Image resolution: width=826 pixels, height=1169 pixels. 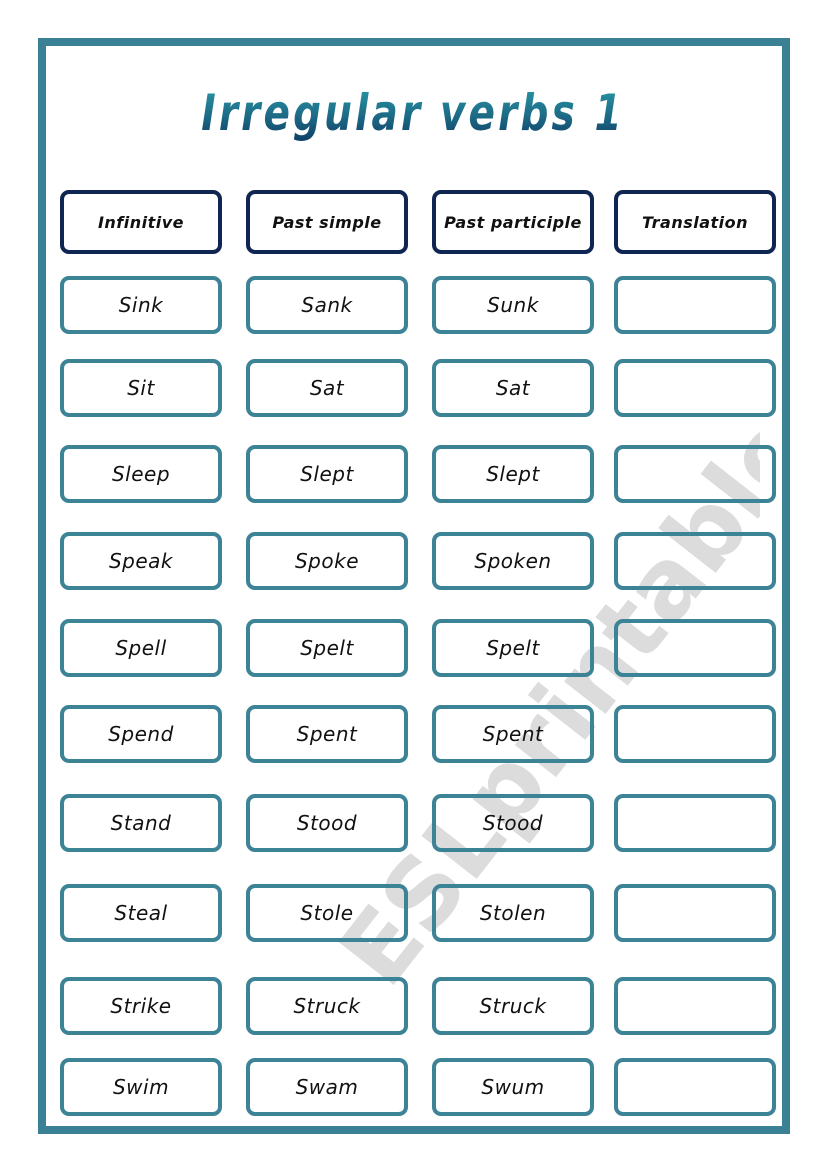 What do you see at coordinates (141, 222) in the screenshot?
I see `header-infinitive: Infinitive` at bounding box center [141, 222].